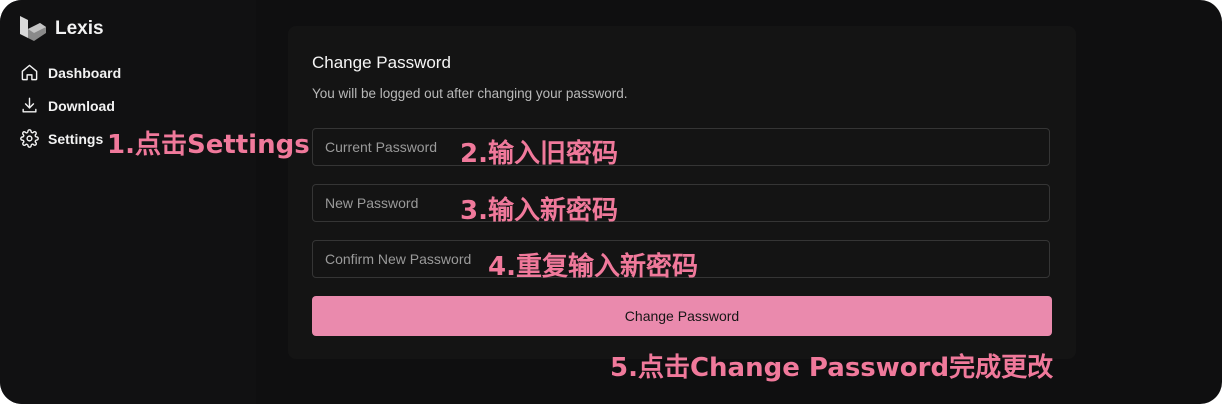 Image resolution: width=1222 pixels, height=404 pixels. I want to click on sidebar-item-download: Download, so click(67, 105).